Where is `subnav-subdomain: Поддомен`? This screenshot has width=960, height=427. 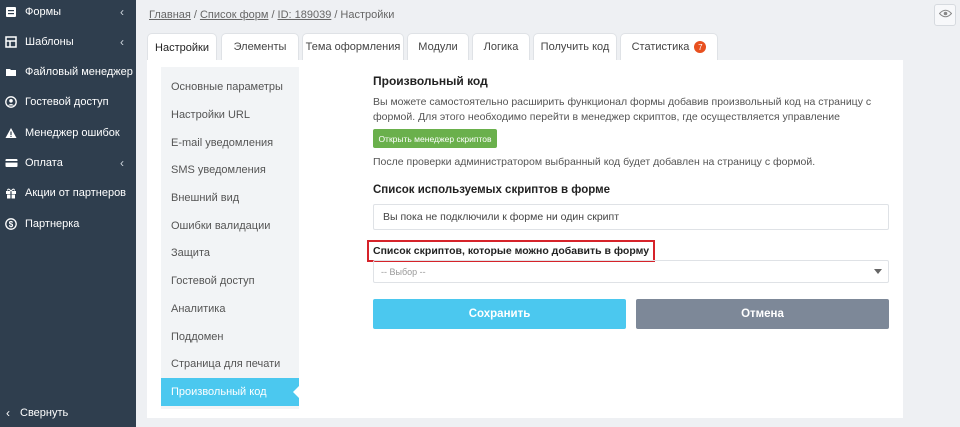
subnav-subdomain: Поддомен is located at coordinates (230, 337).